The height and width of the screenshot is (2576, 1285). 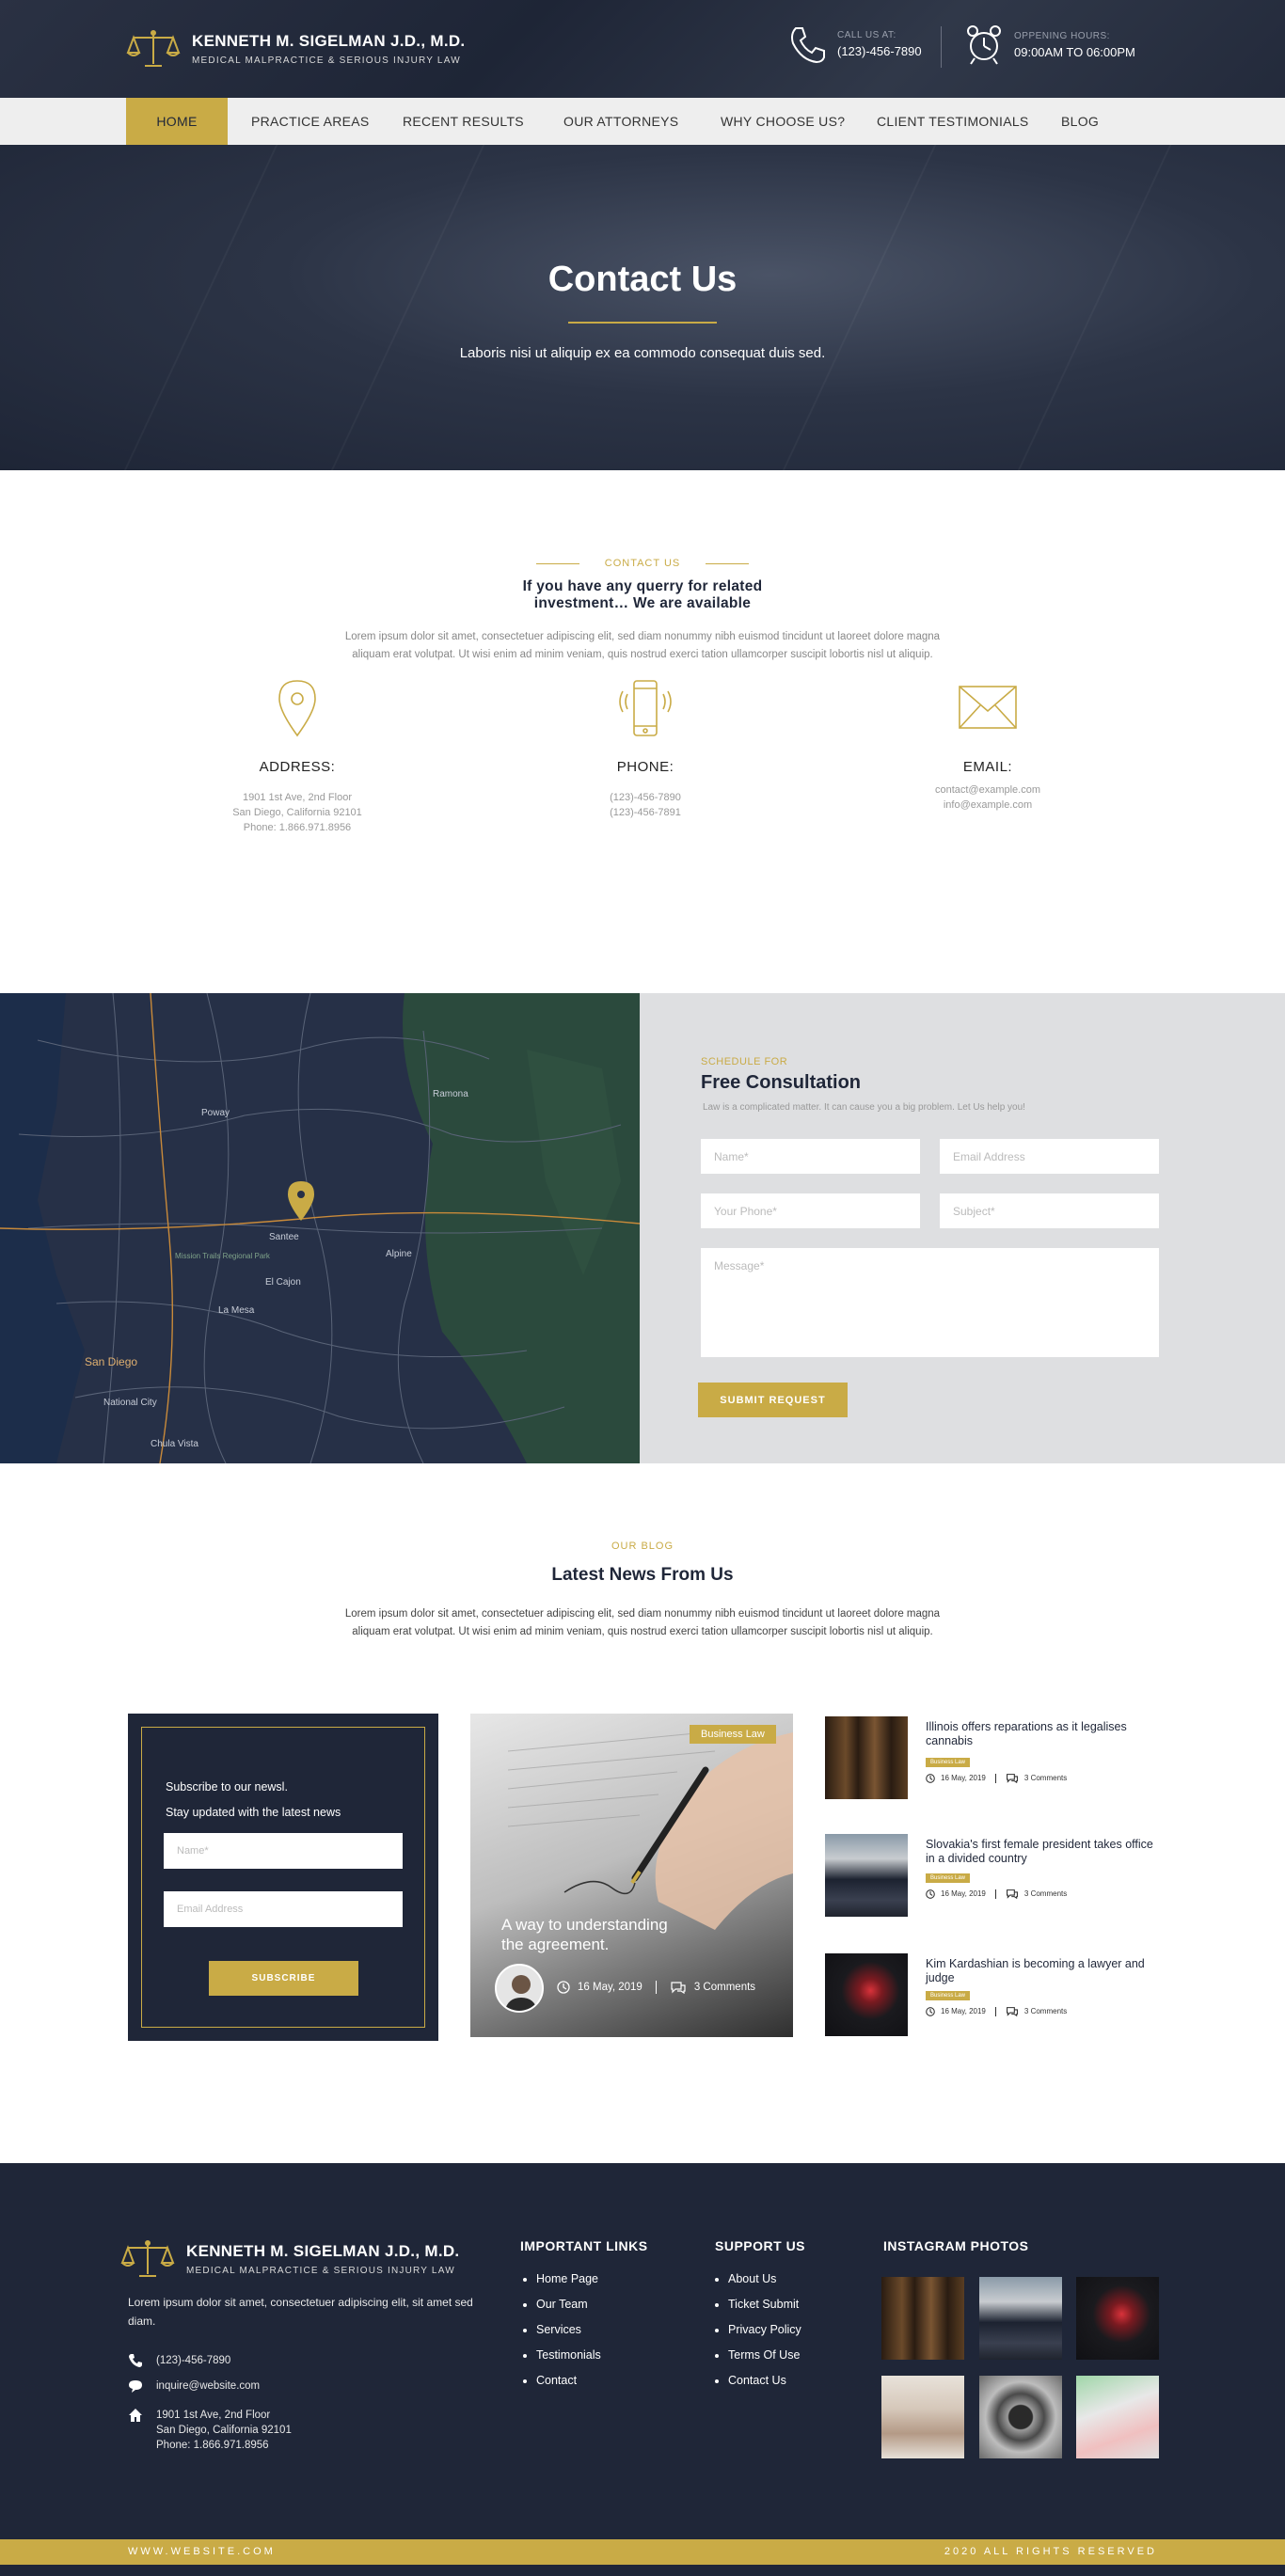 I want to click on footer-link-contact: Contact, so click(x=568, y=2386).